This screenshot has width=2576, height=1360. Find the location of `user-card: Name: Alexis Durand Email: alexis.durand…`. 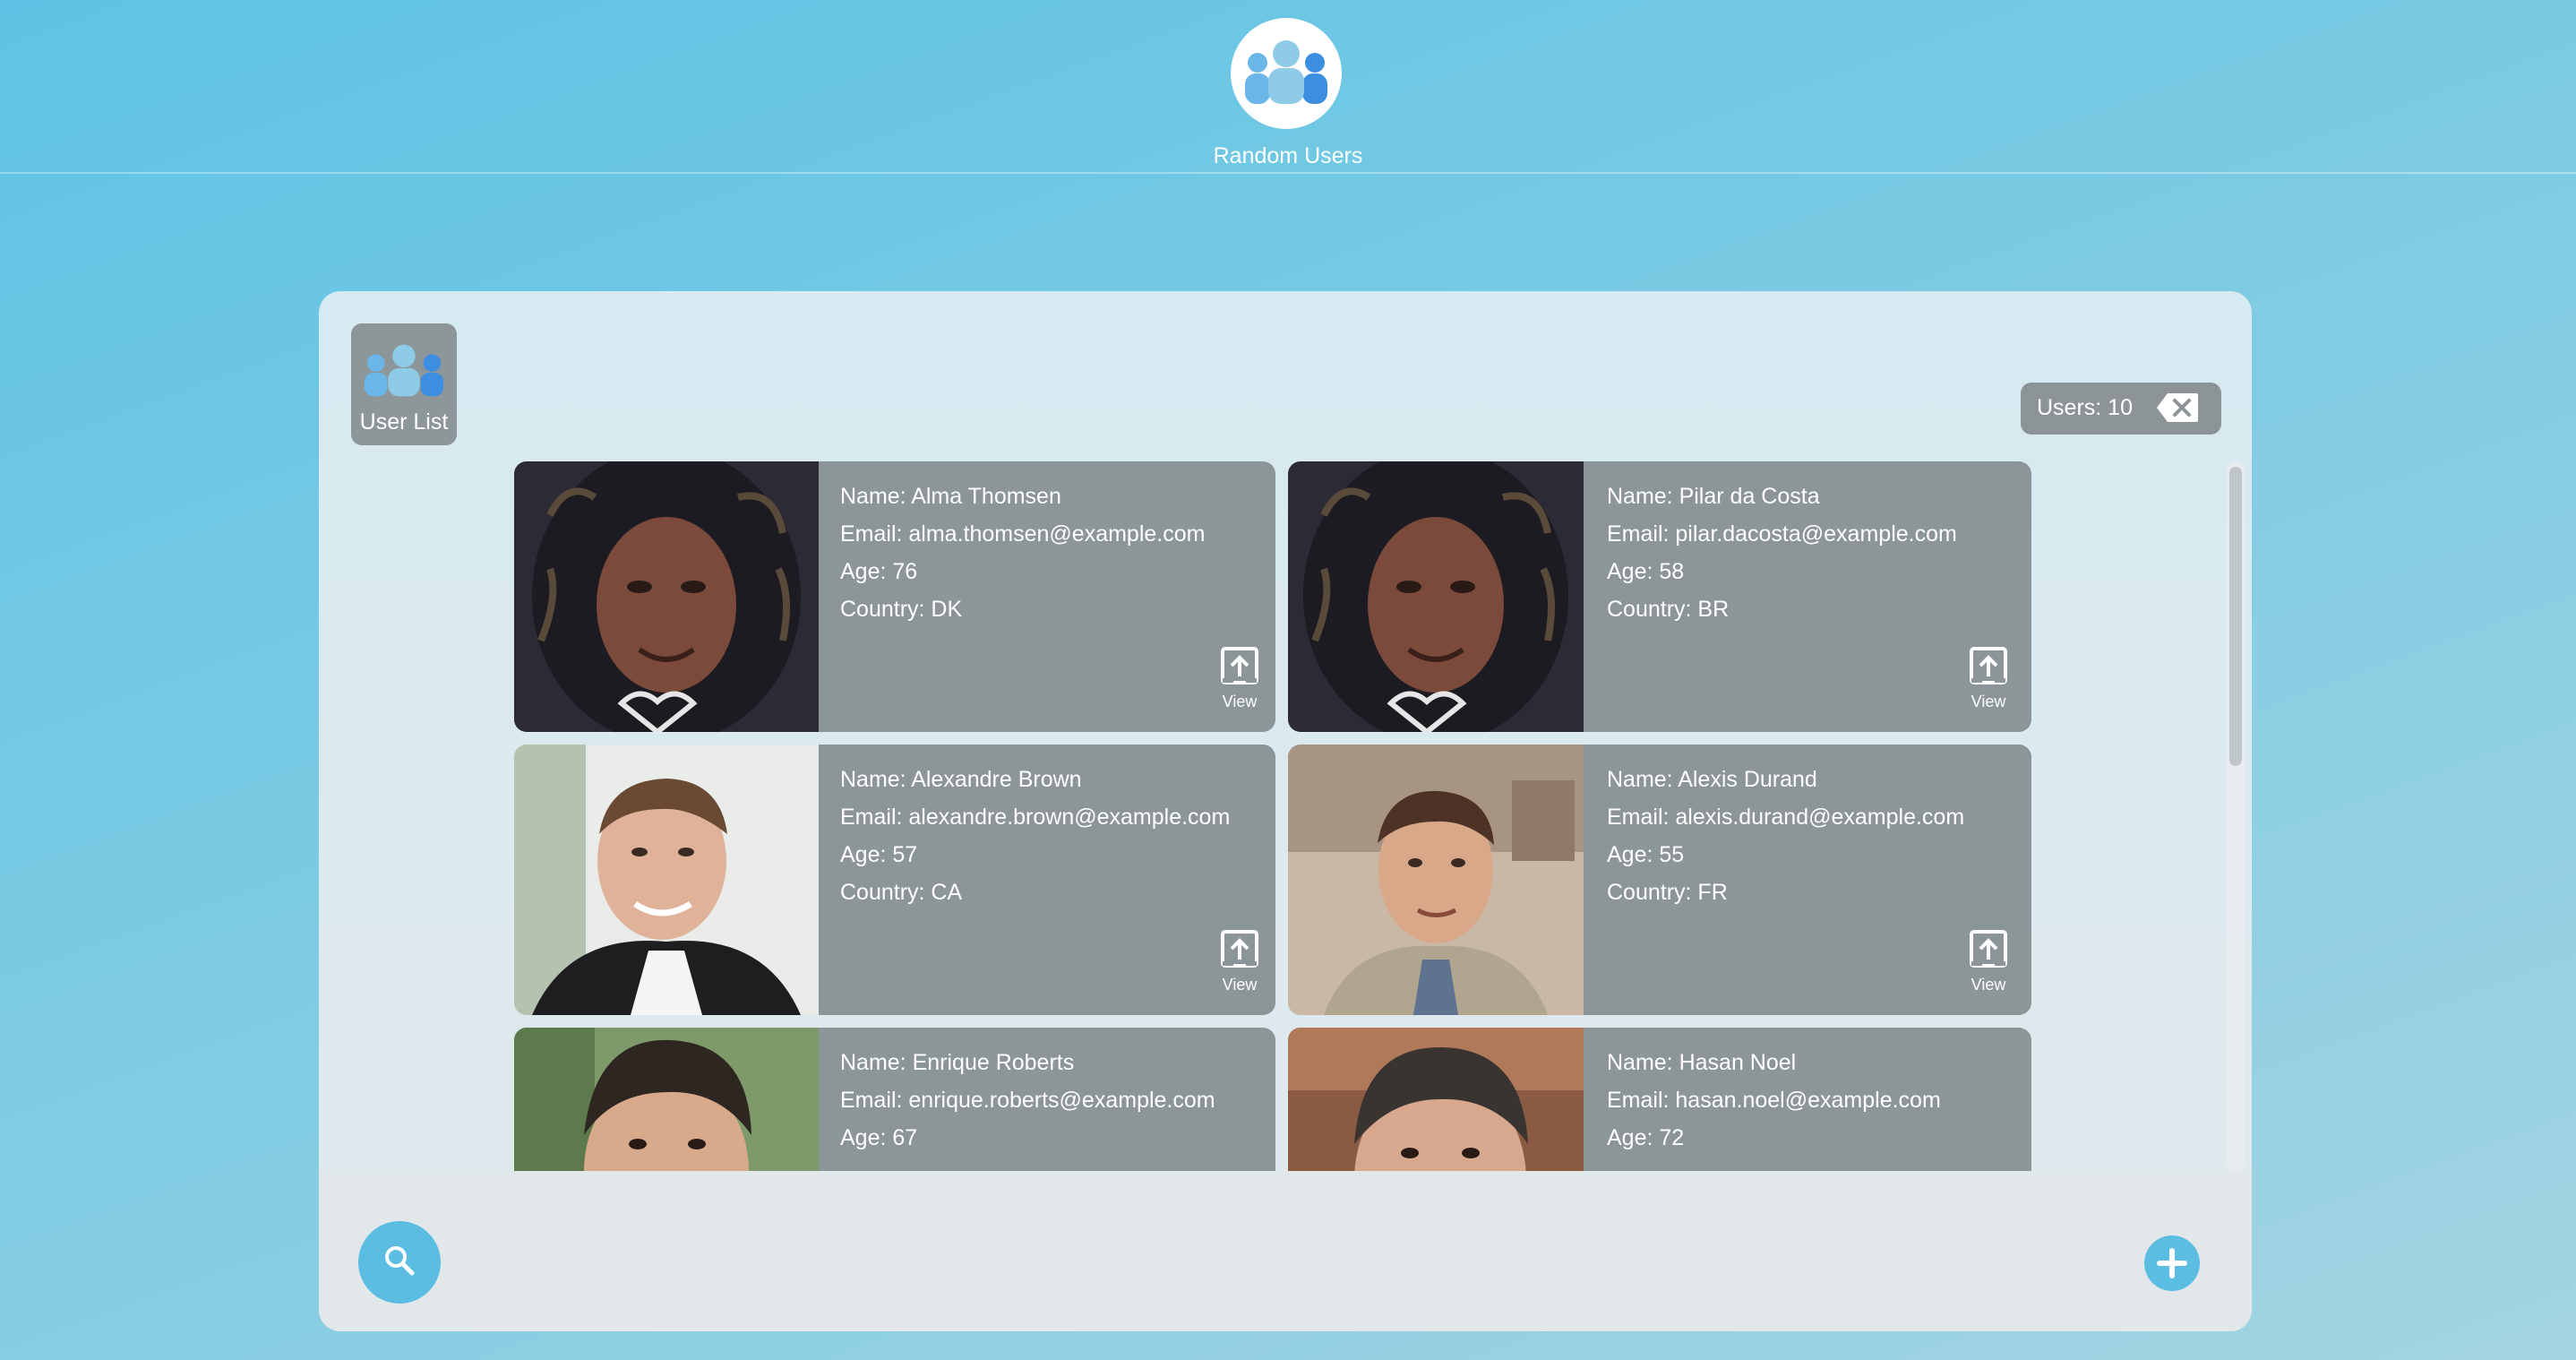

user-card: Name: Alexis Durand Email: alexis.durand… is located at coordinates (1659, 880).